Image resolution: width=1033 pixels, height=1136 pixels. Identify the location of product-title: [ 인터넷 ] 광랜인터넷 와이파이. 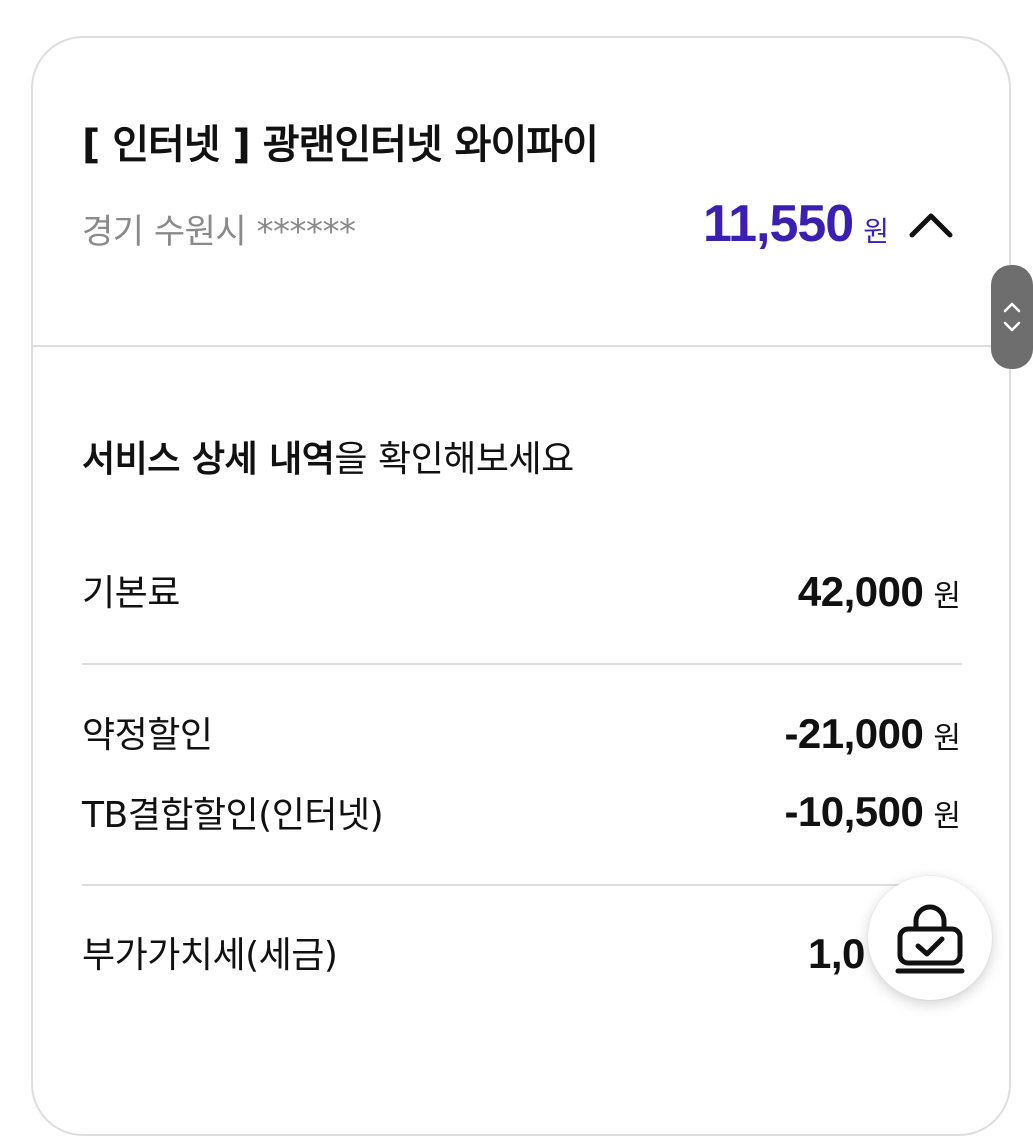
(340, 145).